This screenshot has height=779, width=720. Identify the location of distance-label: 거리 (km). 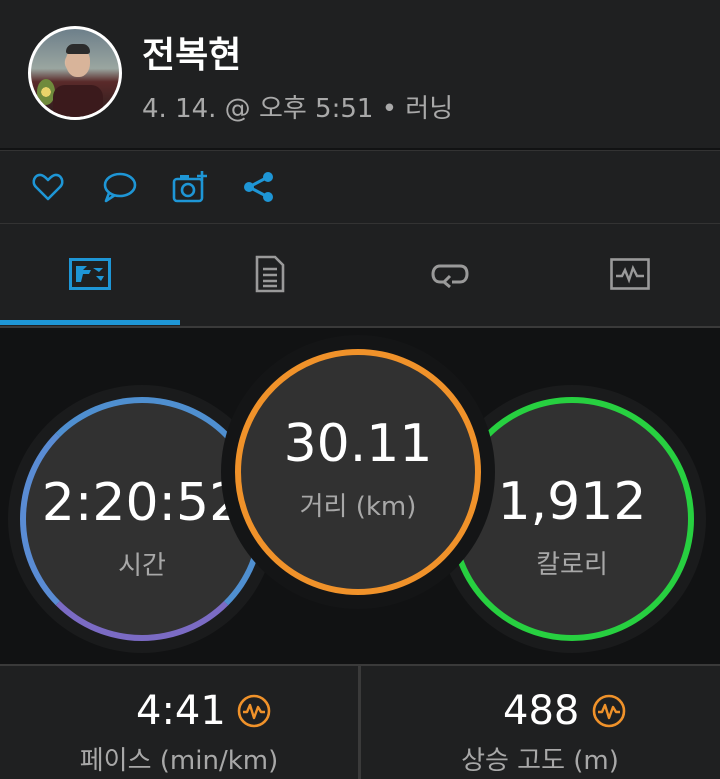
(358, 506).